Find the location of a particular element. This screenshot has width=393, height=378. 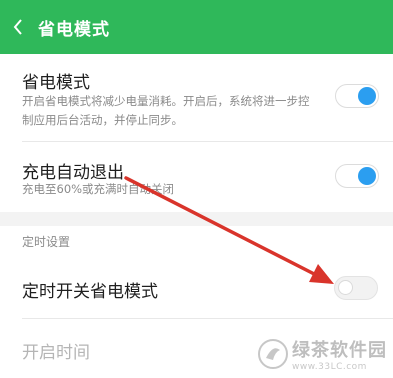

section-gap is located at coordinates (196, 219).